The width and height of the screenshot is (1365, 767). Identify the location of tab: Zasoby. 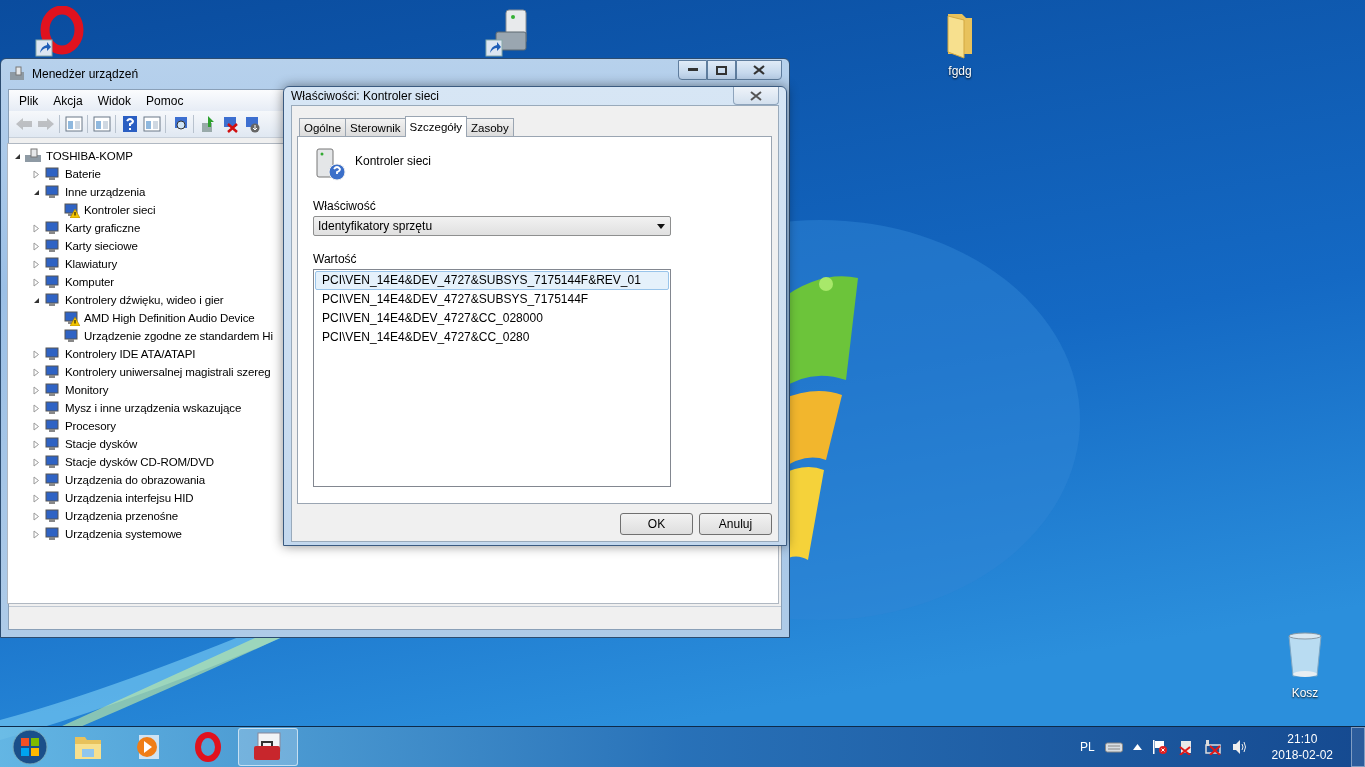
(490, 127).